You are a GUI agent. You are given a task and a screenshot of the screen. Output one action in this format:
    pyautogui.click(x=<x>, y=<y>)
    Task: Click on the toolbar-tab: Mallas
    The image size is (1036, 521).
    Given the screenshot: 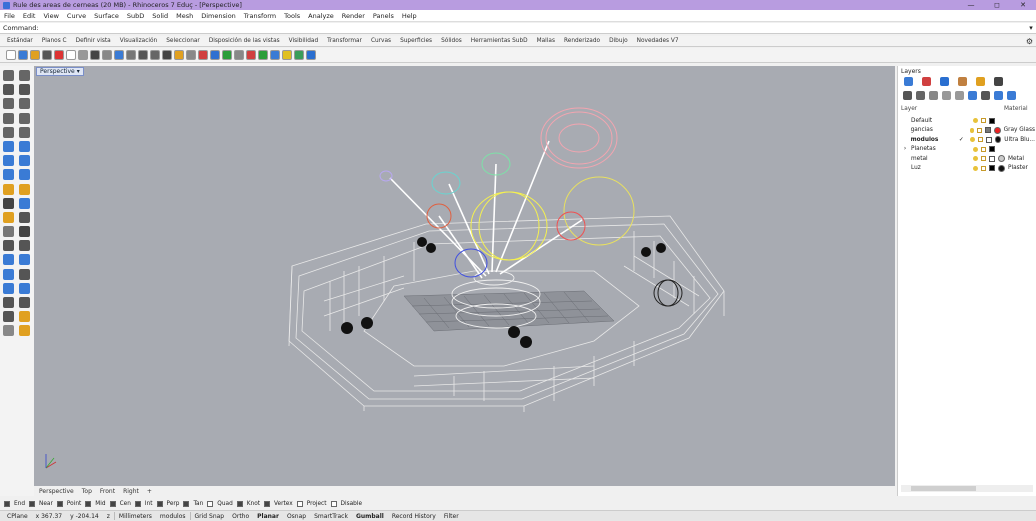 What is the action you would take?
    pyautogui.click(x=546, y=41)
    